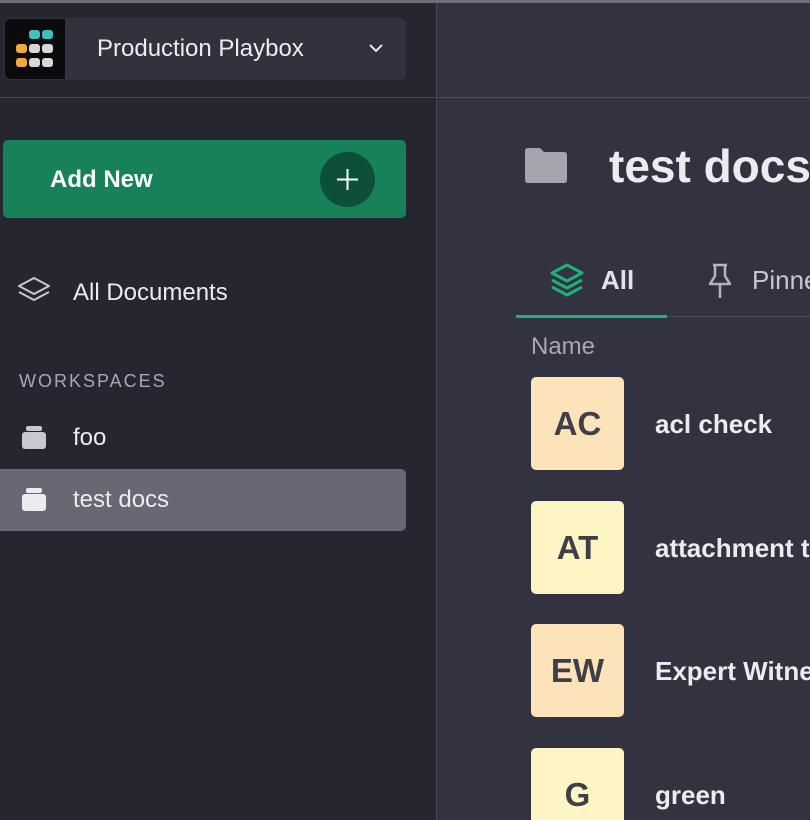  Describe the element at coordinates (781, 280) in the screenshot. I see `tab-label: Pinned` at that location.